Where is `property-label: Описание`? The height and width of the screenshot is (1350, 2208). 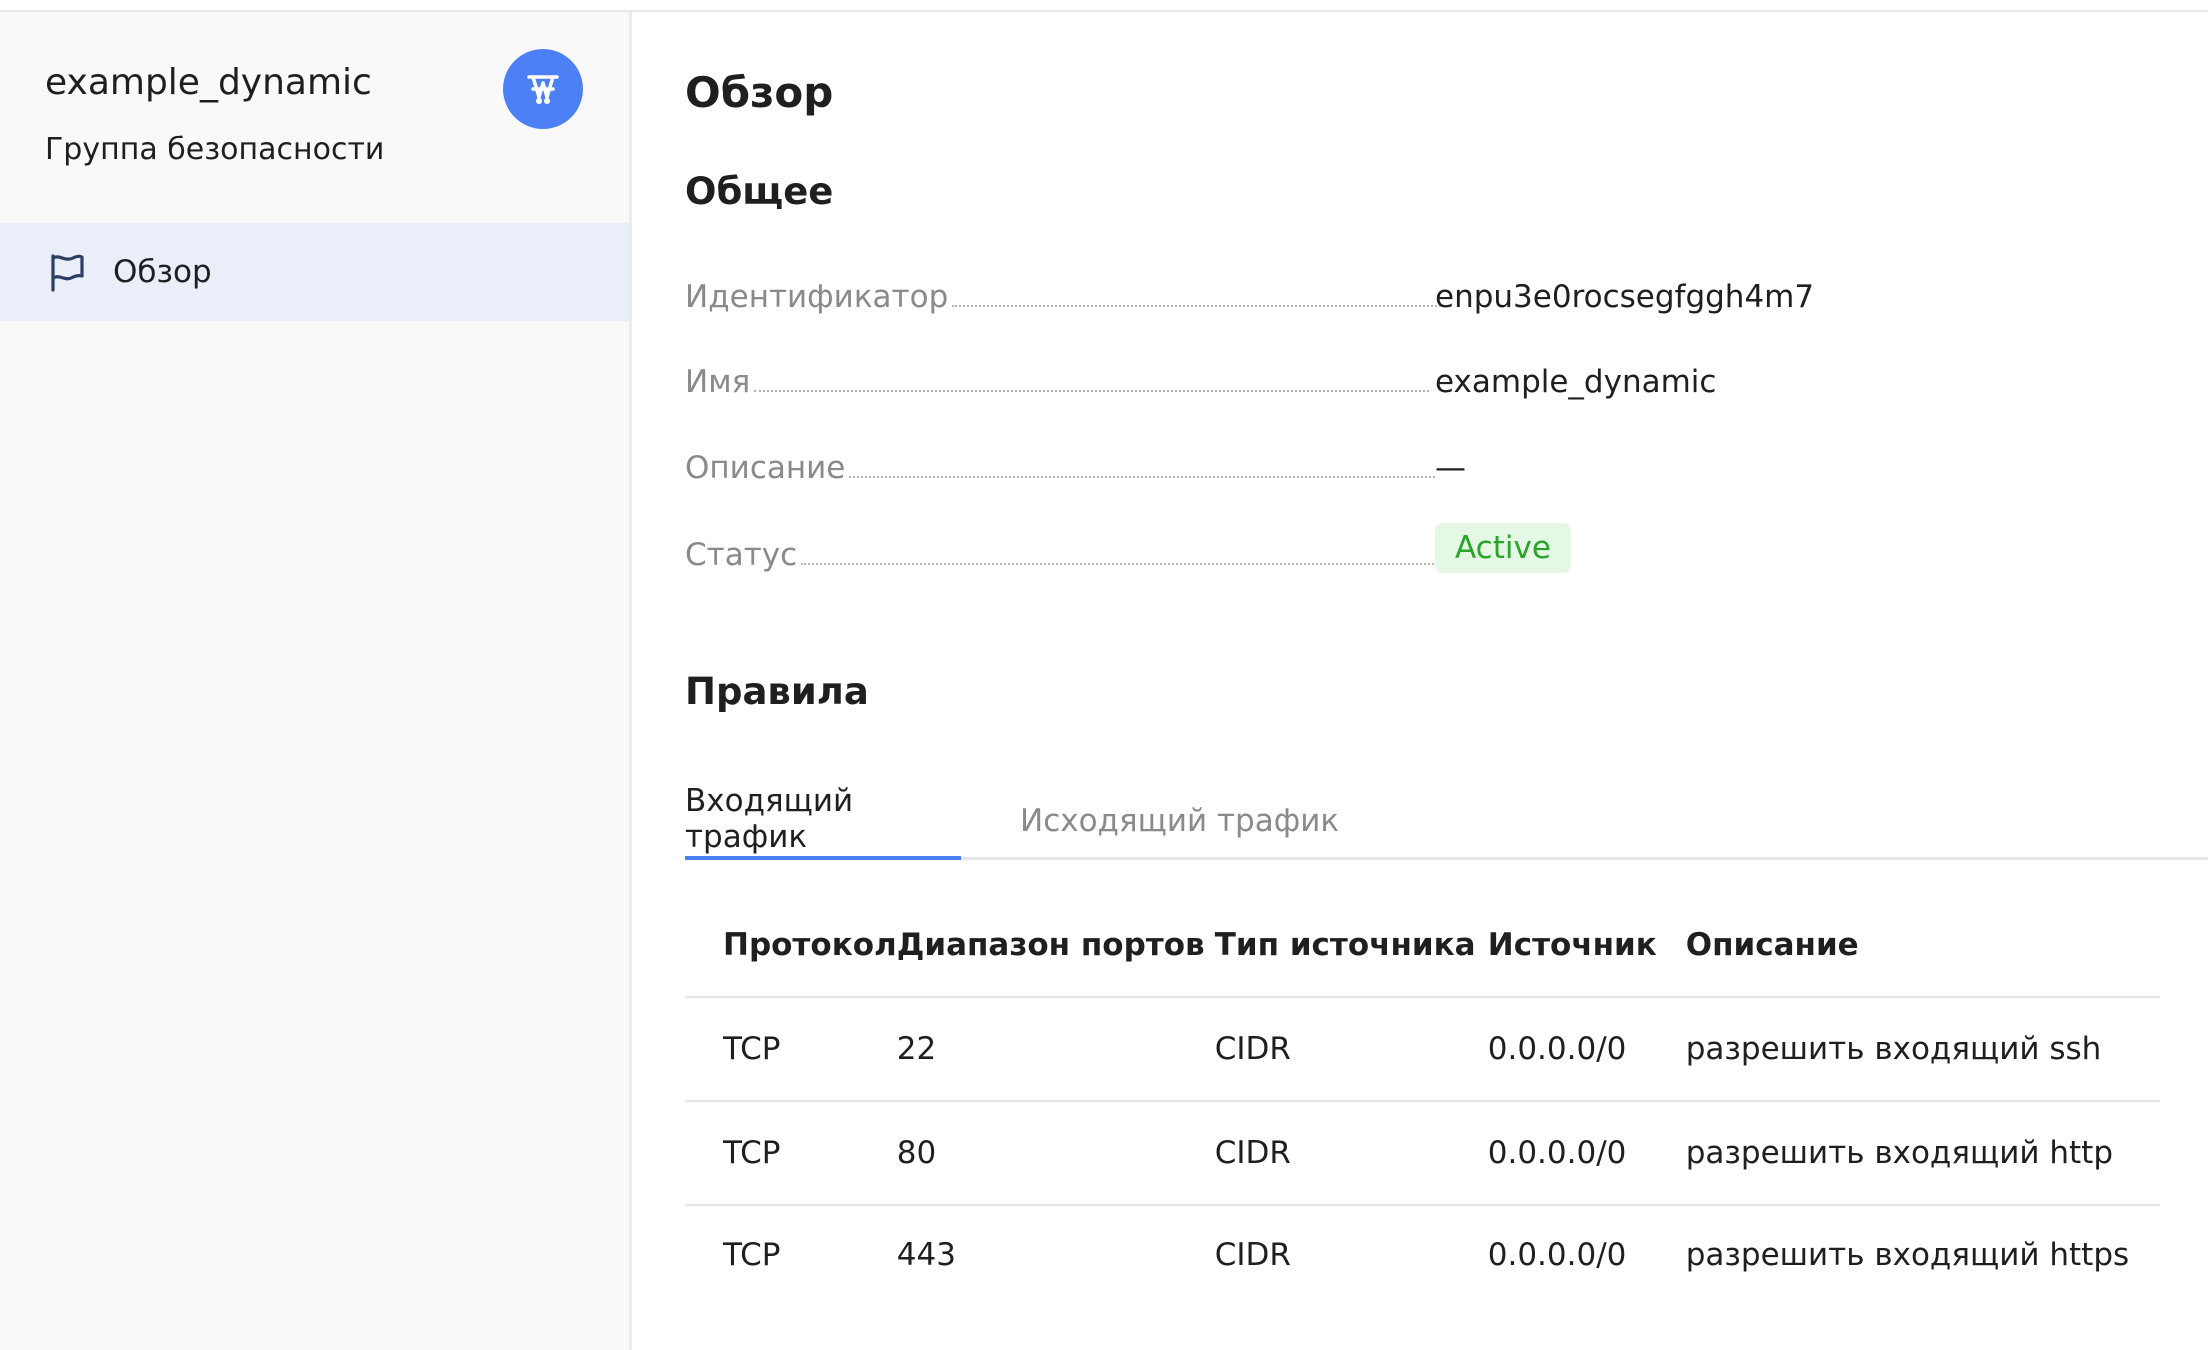 property-label: Описание is located at coordinates (765, 468).